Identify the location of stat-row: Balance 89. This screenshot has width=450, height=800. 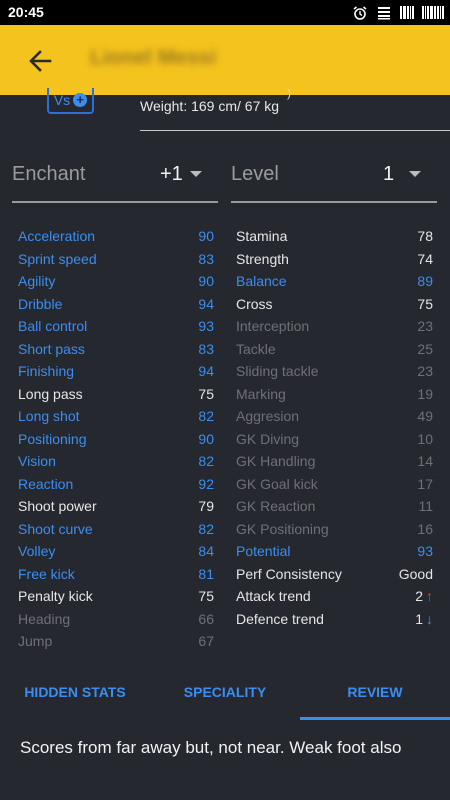
(334, 284).